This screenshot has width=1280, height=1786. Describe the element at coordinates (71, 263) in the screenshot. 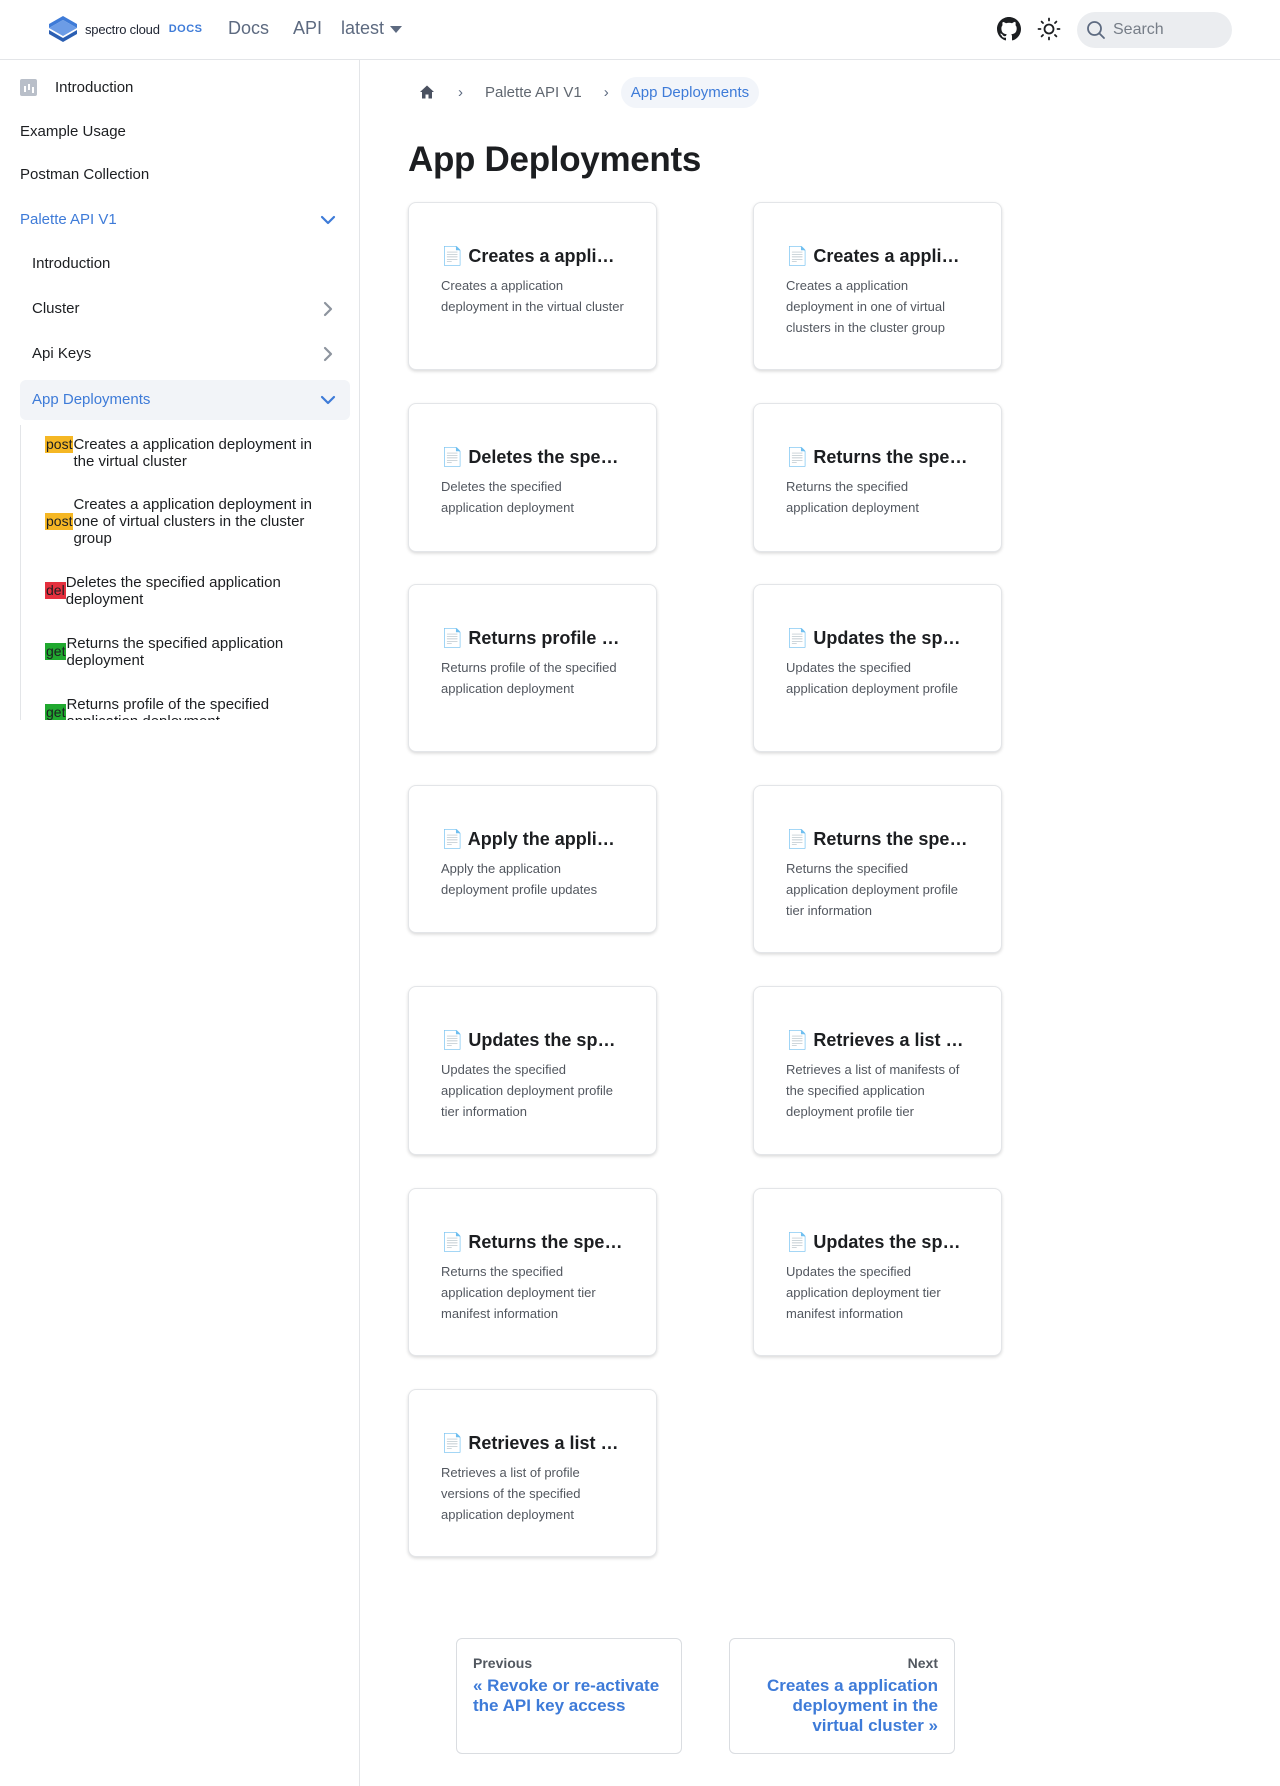

I see `sidebar-item-introduction-v1: Introduction` at that location.